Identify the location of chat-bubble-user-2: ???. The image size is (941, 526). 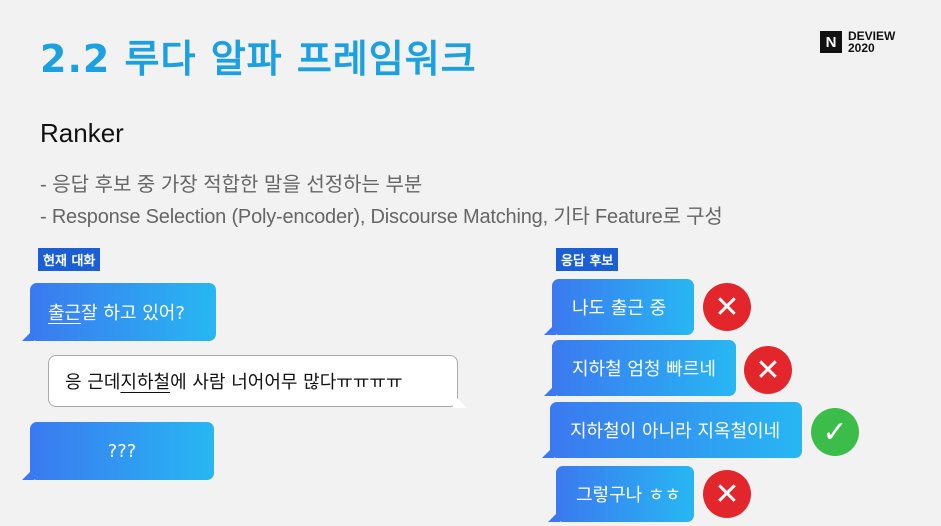
(118, 451).